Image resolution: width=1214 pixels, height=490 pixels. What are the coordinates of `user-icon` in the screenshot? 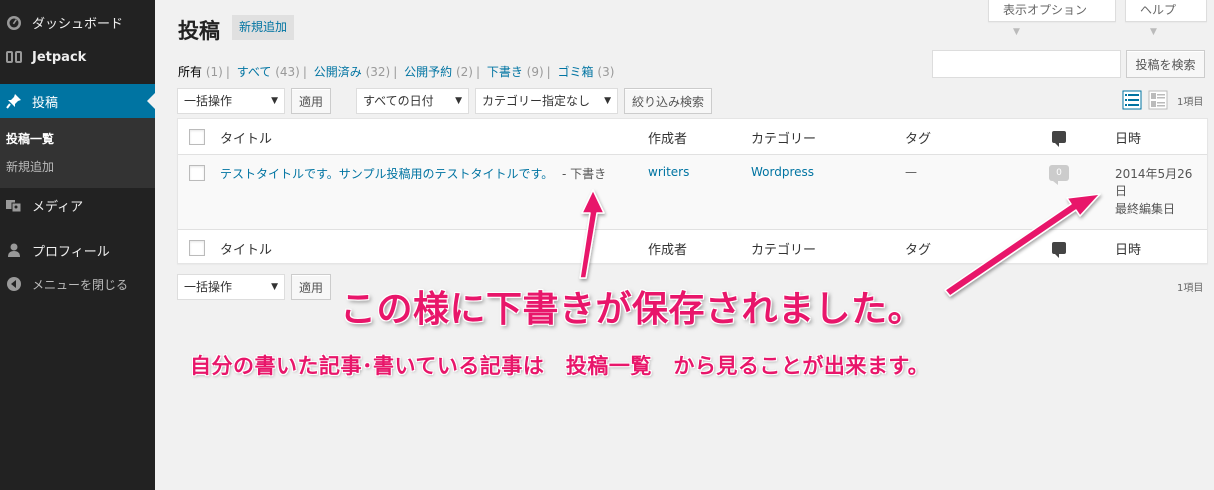 It's located at (14, 250).